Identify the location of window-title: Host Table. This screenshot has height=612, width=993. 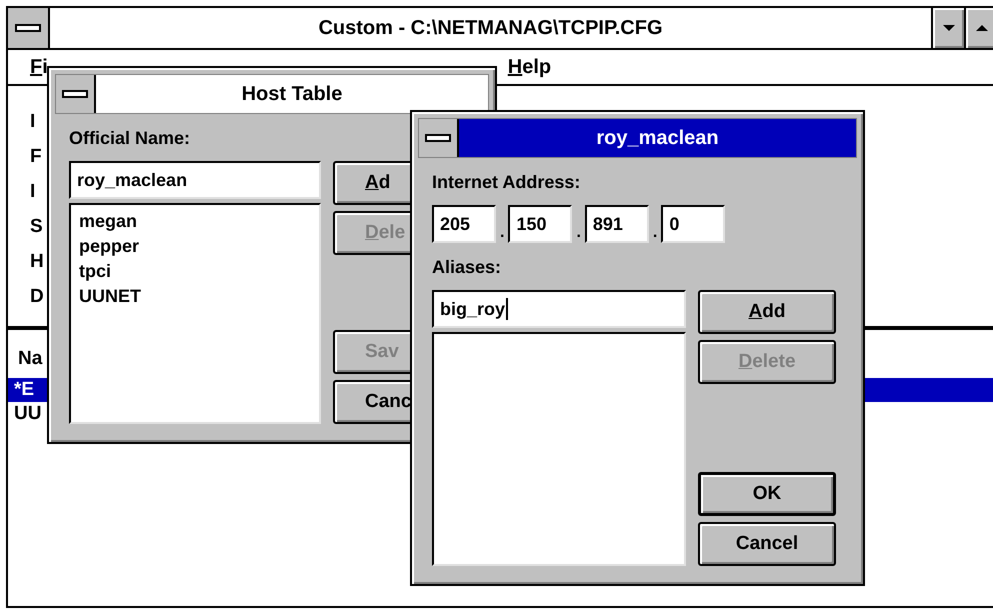
(292, 94).